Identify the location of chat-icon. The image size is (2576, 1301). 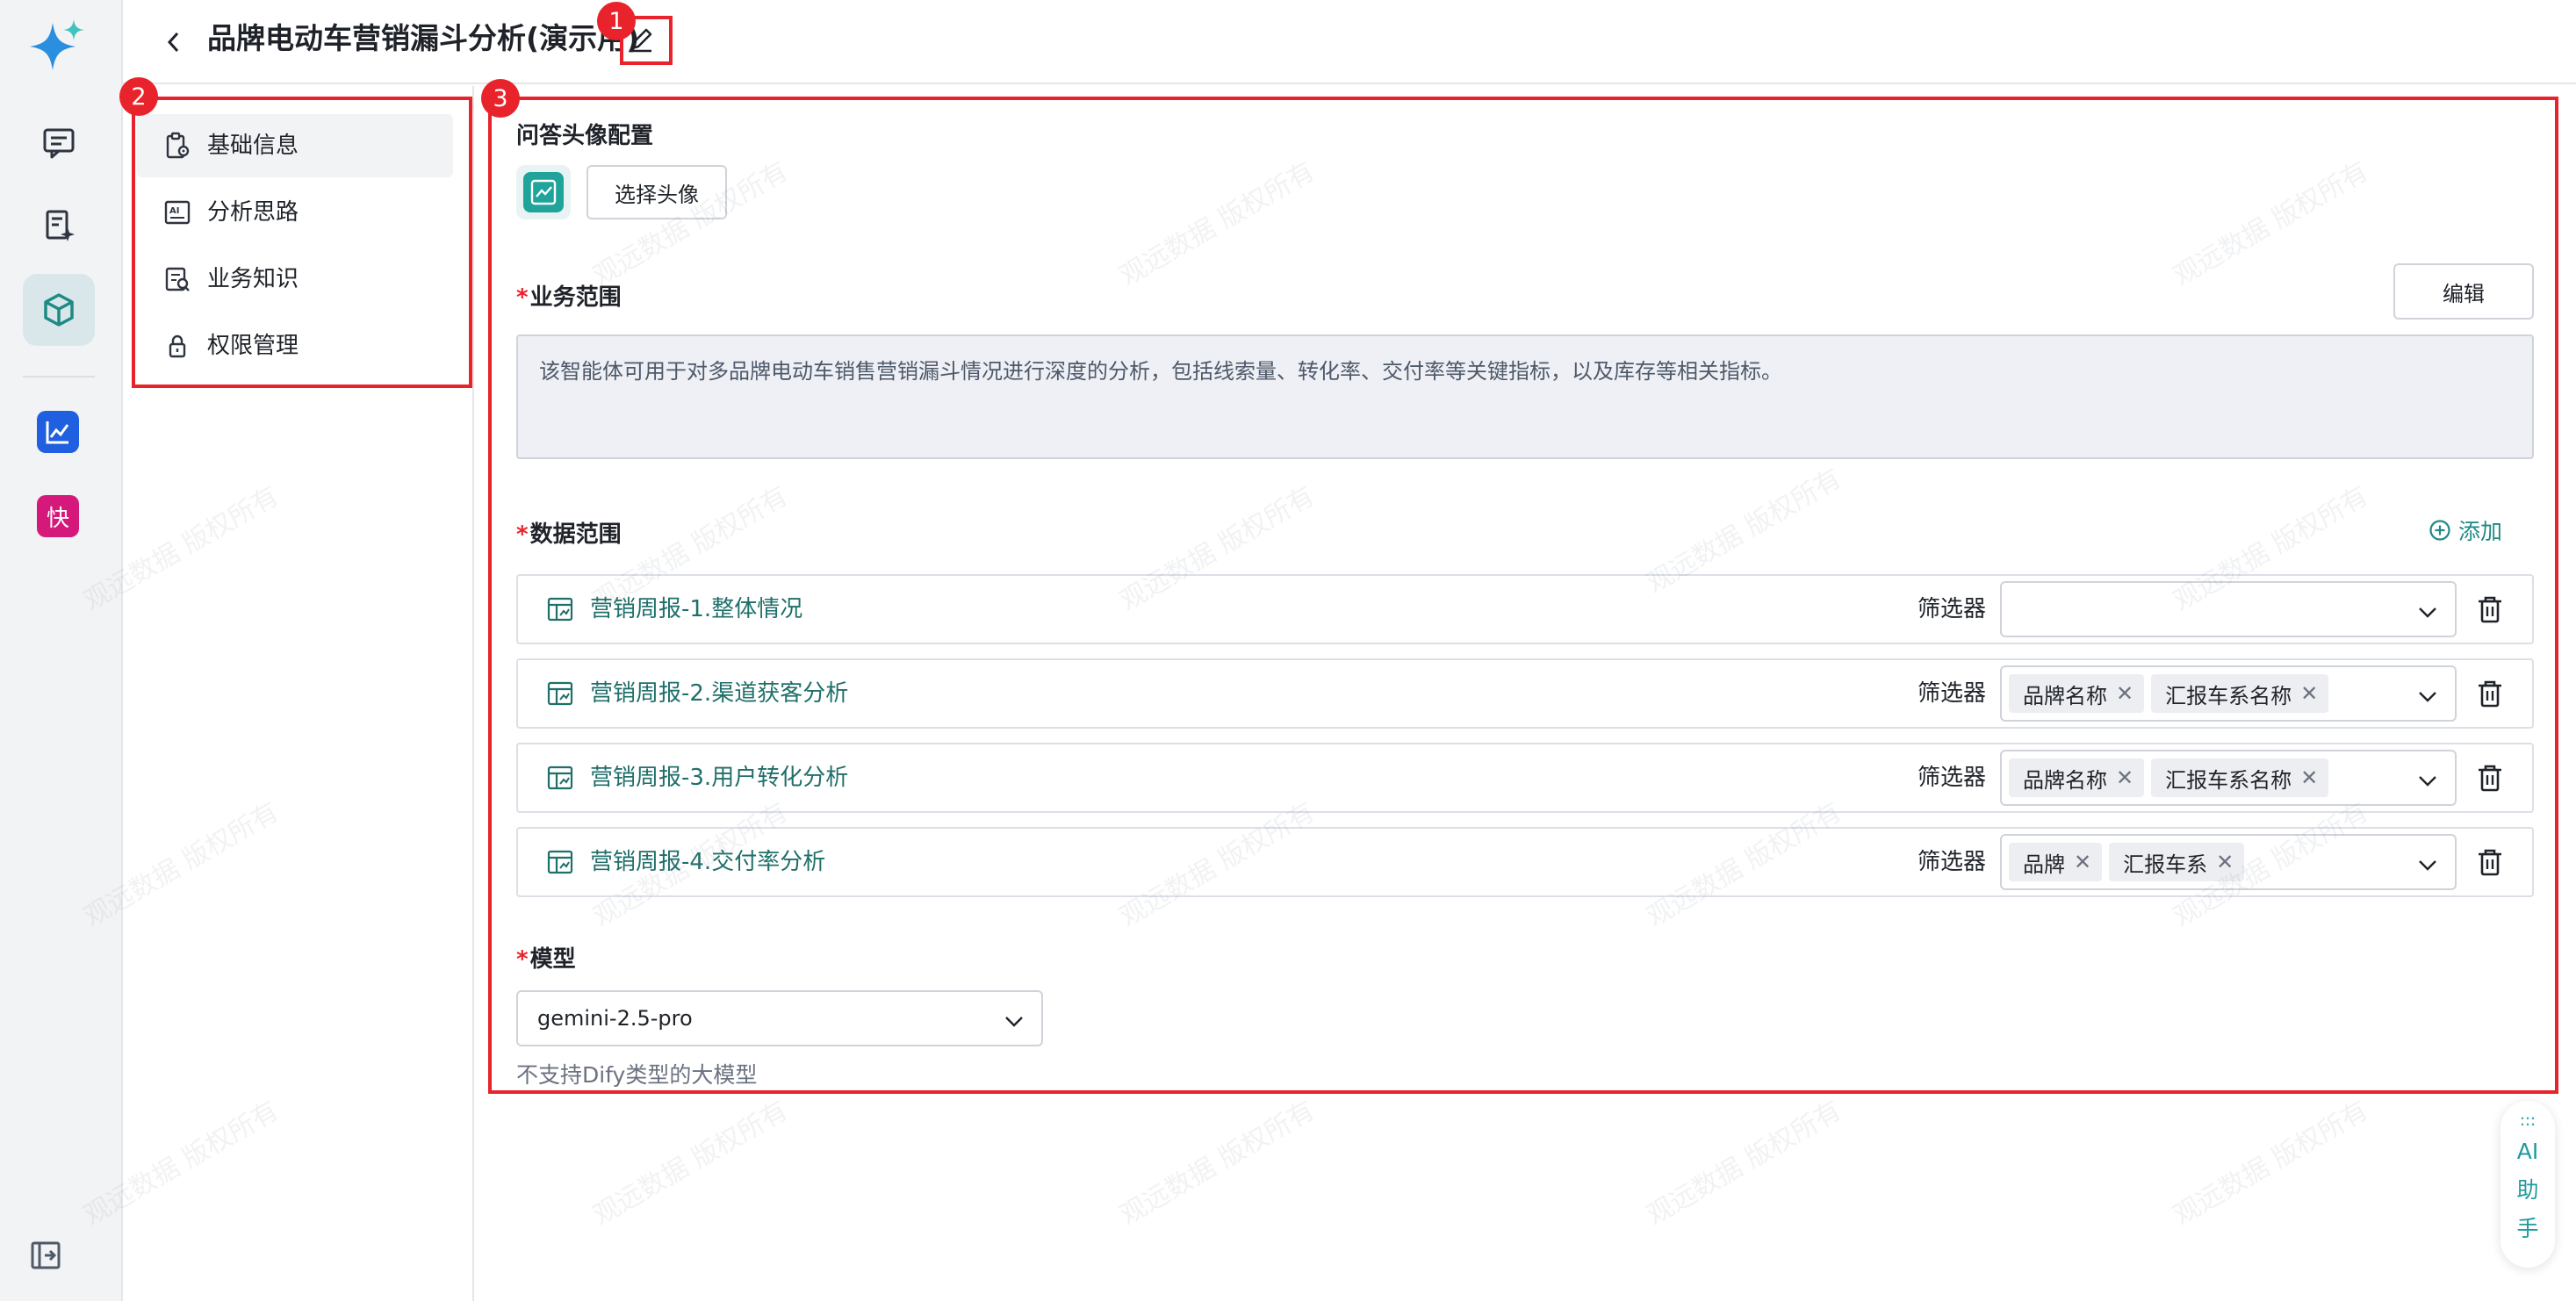
(59, 143).